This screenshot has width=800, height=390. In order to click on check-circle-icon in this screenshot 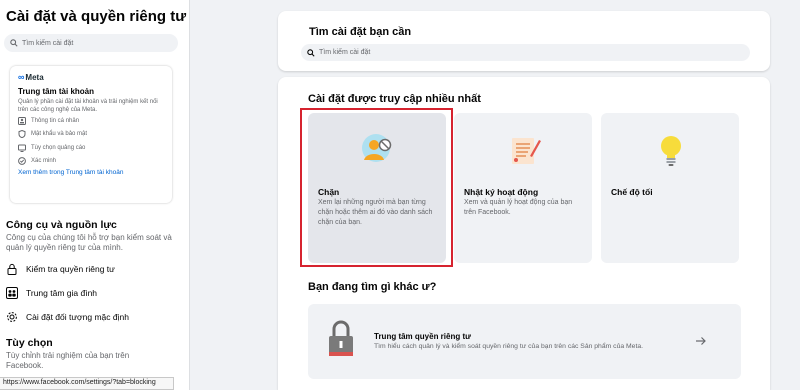, I will do `click(22, 161)`.